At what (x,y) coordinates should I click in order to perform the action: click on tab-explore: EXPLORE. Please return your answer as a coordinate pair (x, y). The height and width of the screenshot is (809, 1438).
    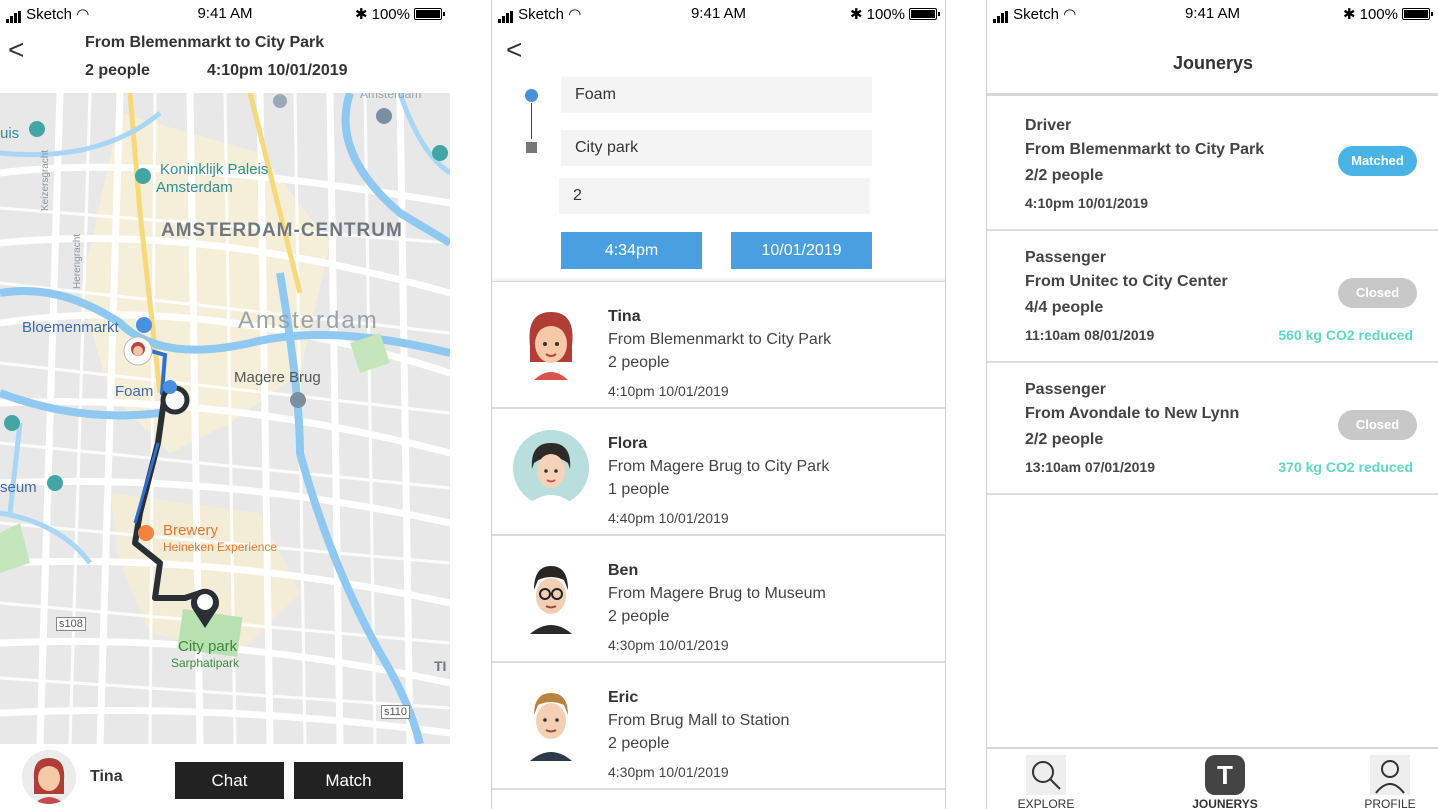
    Looking at the image, I should click on (1046, 782).